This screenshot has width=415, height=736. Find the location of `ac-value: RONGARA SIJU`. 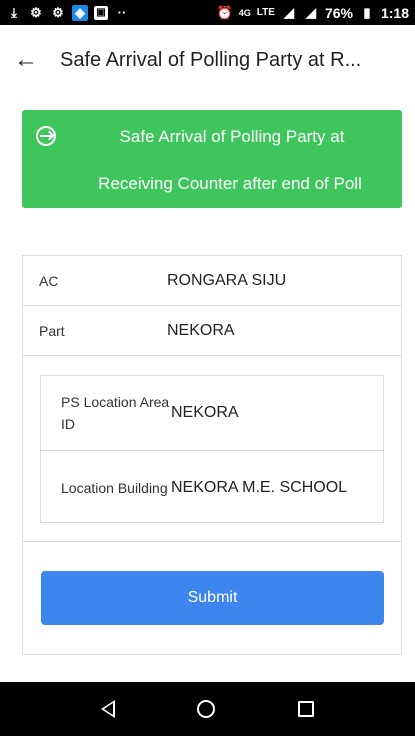

ac-value: RONGARA SIJU is located at coordinates (227, 280).